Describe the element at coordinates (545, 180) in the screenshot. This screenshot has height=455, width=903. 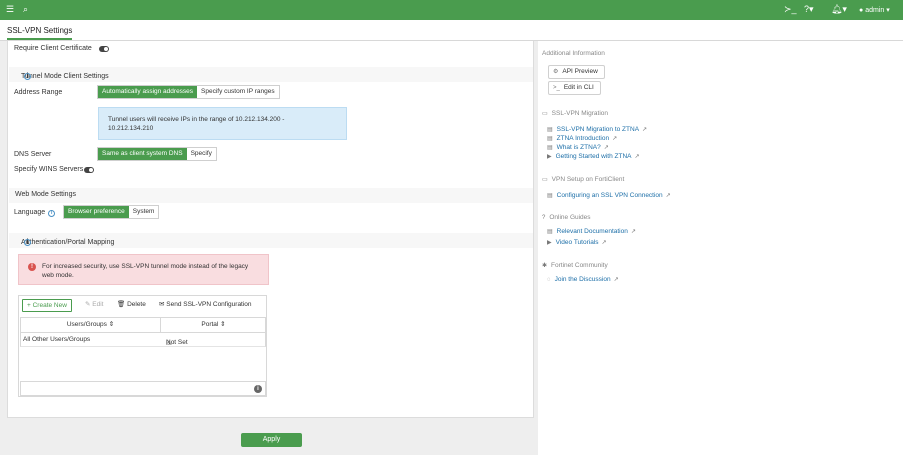
I see `laptop-icon: ▭` at that location.